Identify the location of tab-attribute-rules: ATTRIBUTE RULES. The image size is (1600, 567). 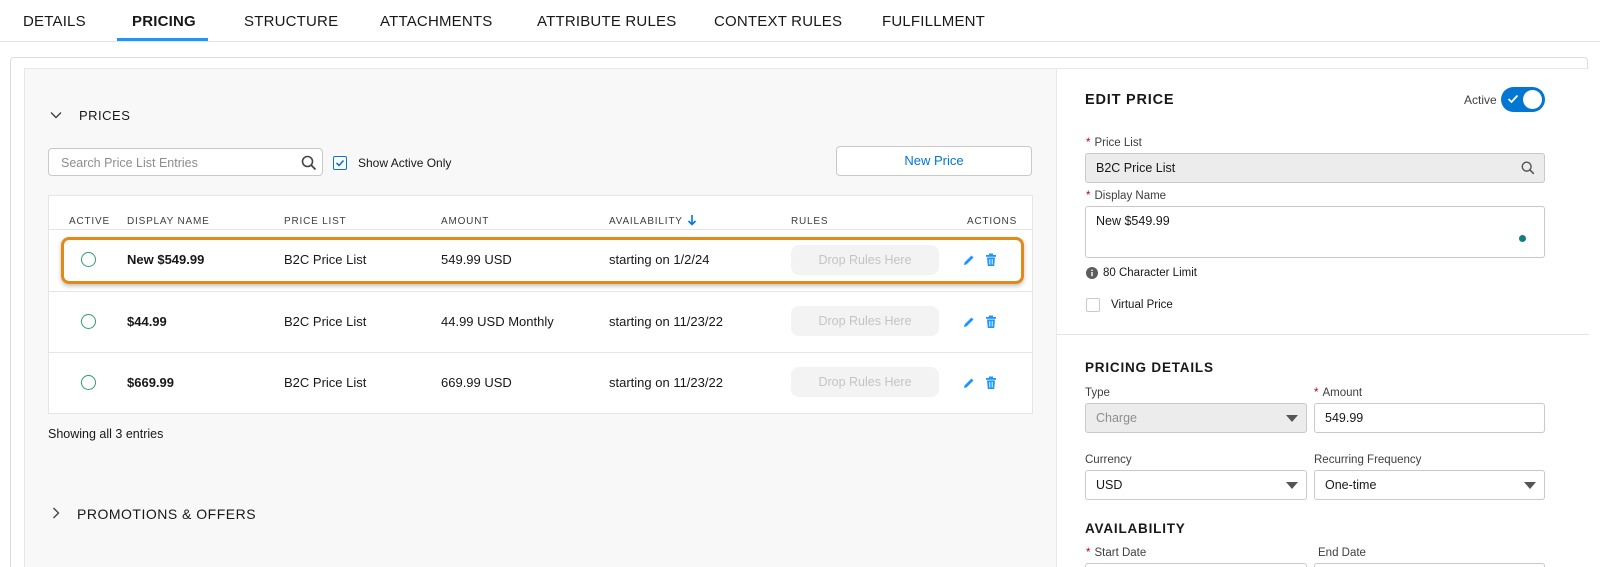
(606, 21).